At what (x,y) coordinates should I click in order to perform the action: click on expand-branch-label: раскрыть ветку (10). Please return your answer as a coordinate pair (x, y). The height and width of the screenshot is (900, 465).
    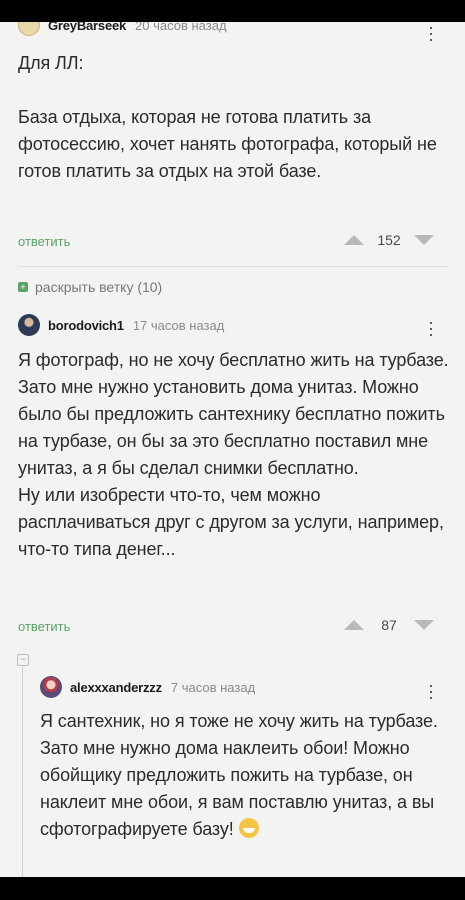
    Looking at the image, I should click on (99, 287).